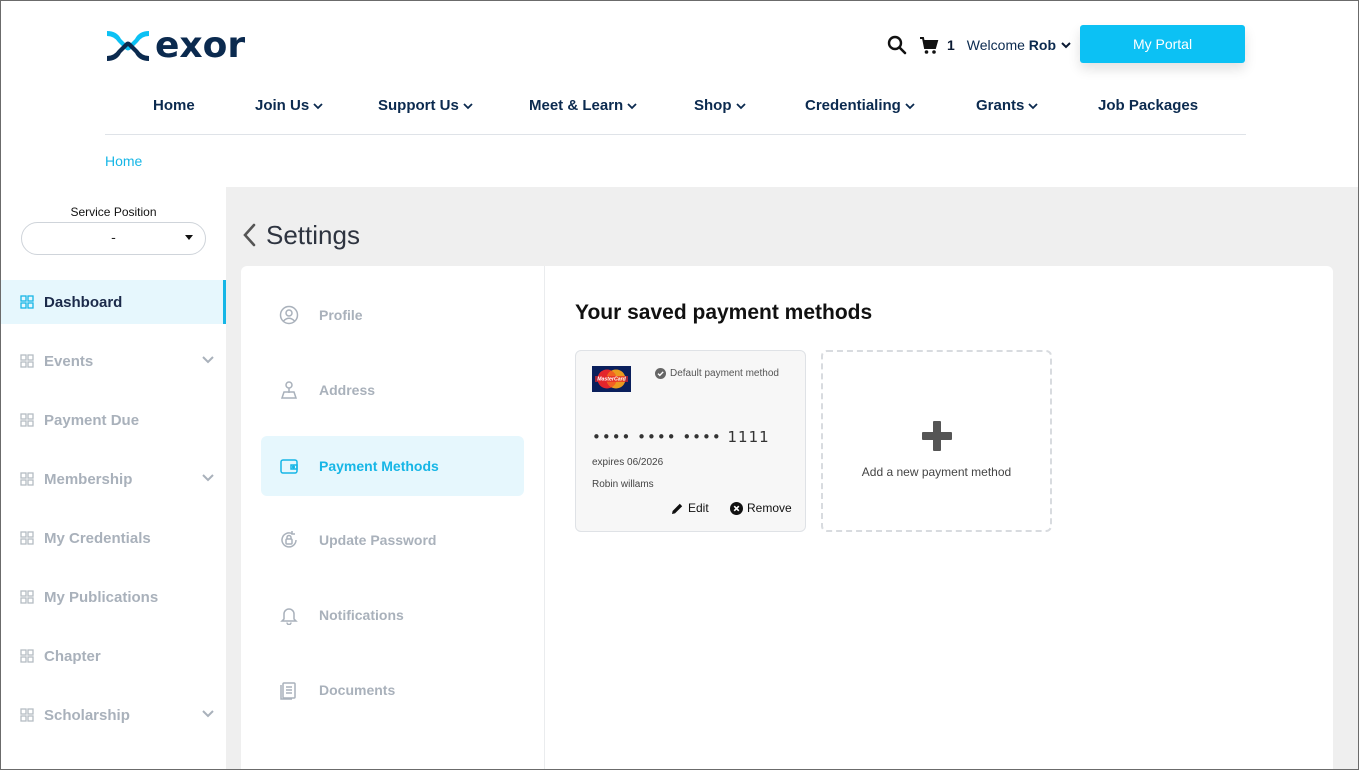 The height and width of the screenshot is (770, 1359). Describe the element at coordinates (289, 390) in the screenshot. I see `location-pin-icon` at that location.